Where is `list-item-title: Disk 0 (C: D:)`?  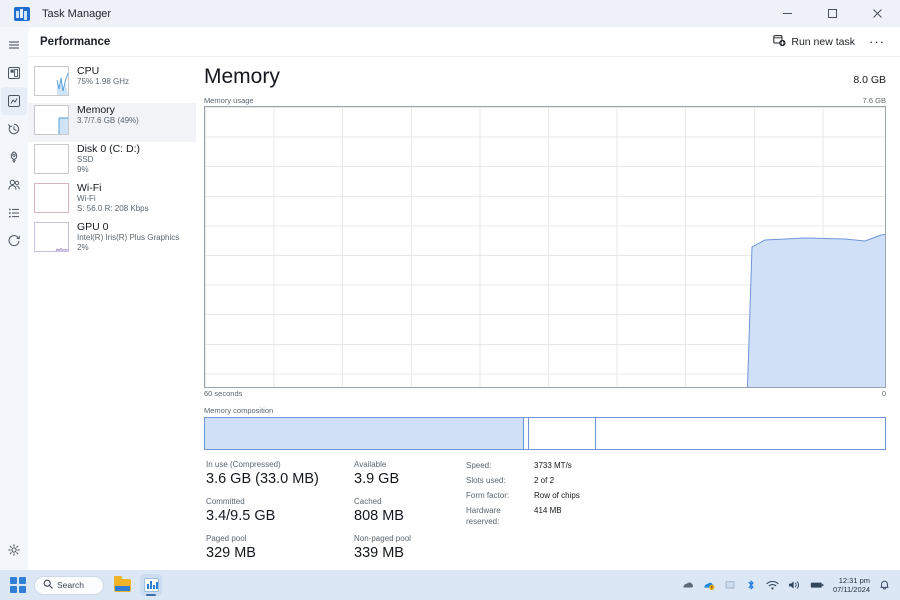
list-item-title: Disk 0 (C: D:) is located at coordinates (108, 149).